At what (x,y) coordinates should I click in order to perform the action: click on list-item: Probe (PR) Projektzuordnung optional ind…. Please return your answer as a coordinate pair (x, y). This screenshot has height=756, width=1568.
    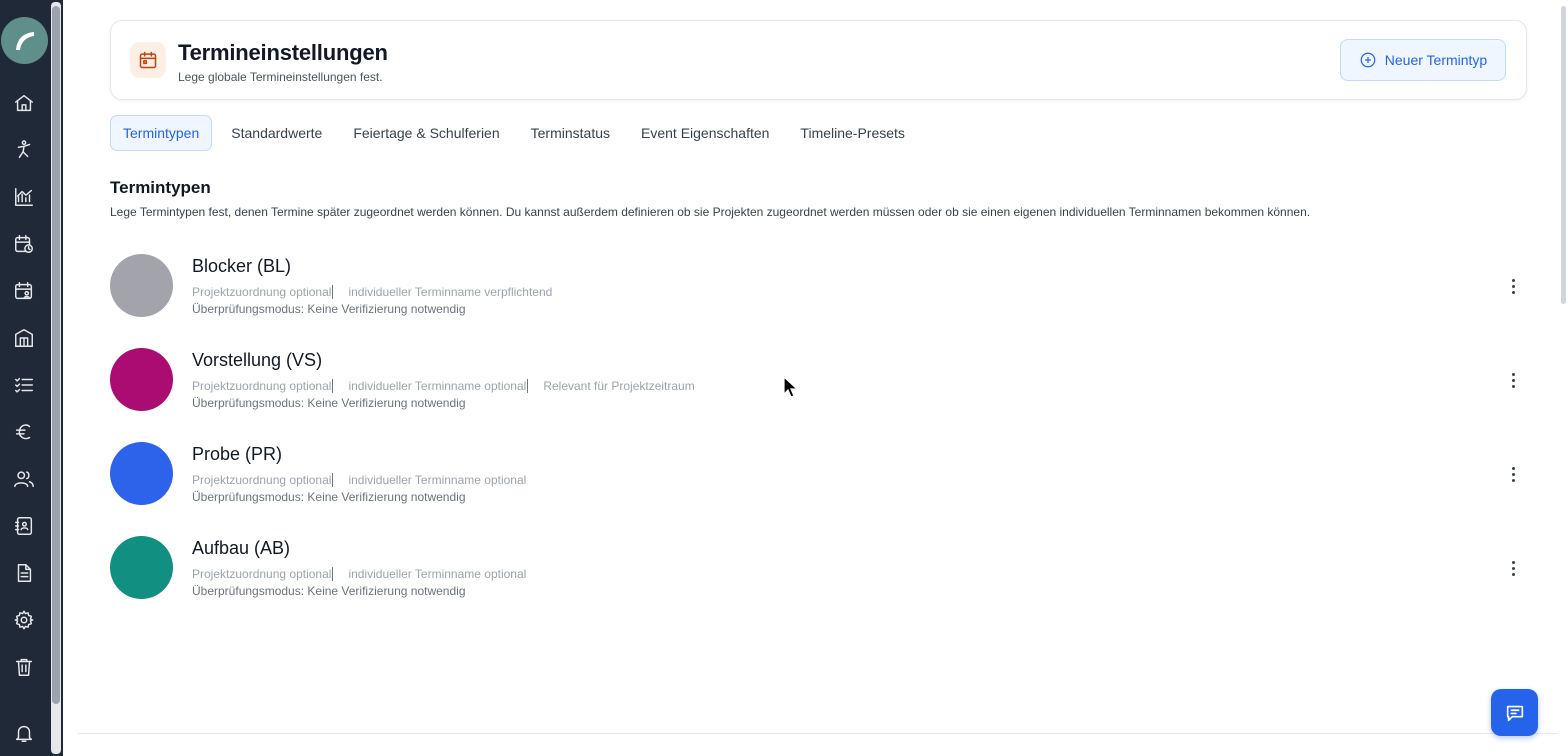
    Looking at the image, I should click on (818, 477).